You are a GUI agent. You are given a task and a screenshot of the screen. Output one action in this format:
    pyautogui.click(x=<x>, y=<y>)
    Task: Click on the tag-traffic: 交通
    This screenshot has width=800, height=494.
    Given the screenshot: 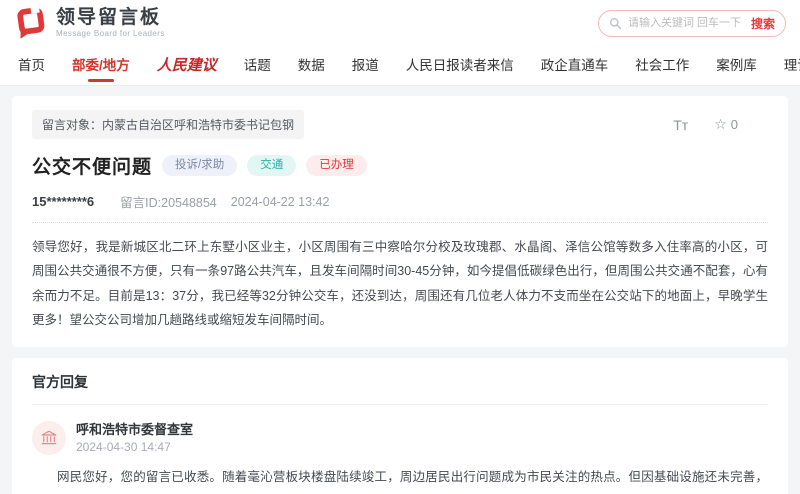 What is the action you would take?
    pyautogui.click(x=272, y=165)
    